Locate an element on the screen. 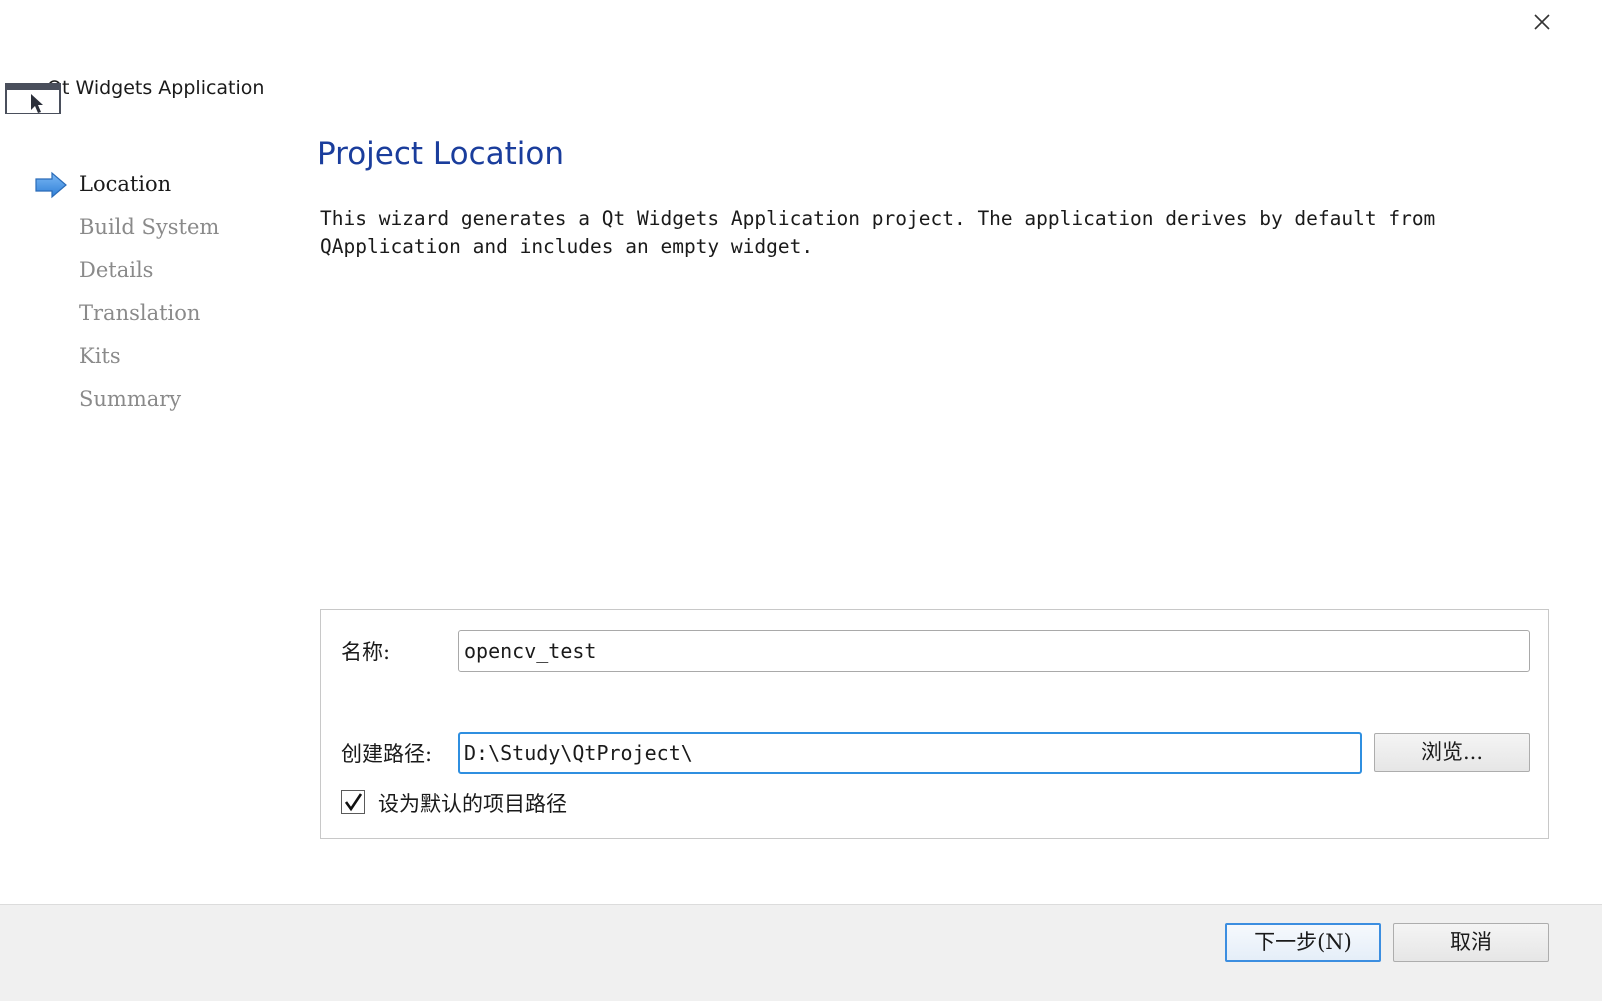 The image size is (1602, 1001). path-label: 创建路径: is located at coordinates (387, 754).